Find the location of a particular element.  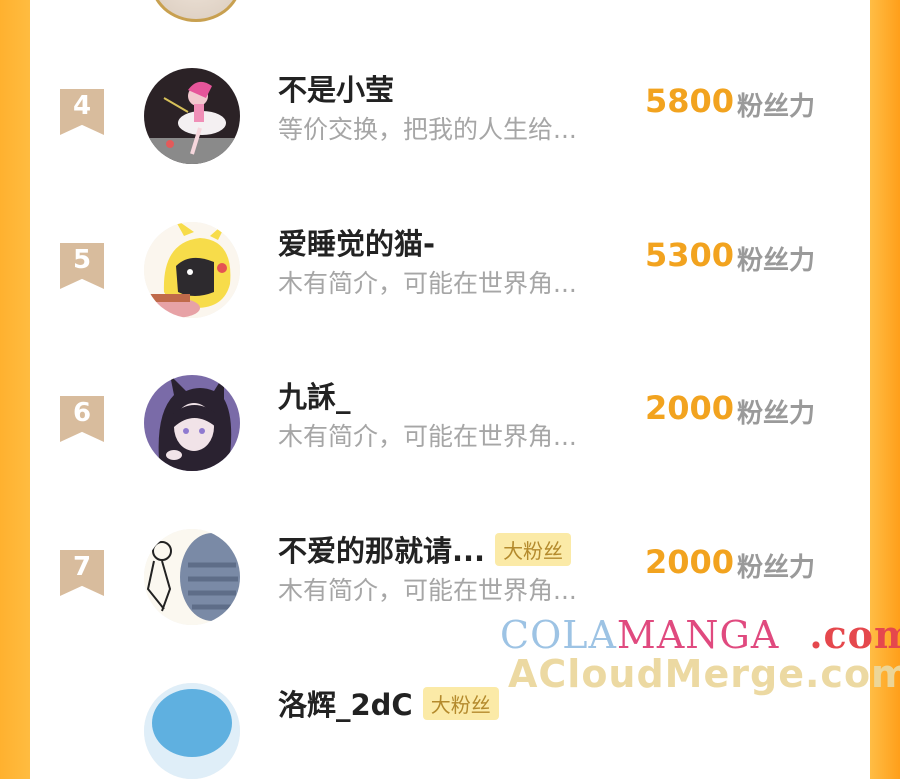

fan-name: 洛辉_2dC 大粉丝 is located at coordinates (388, 703).